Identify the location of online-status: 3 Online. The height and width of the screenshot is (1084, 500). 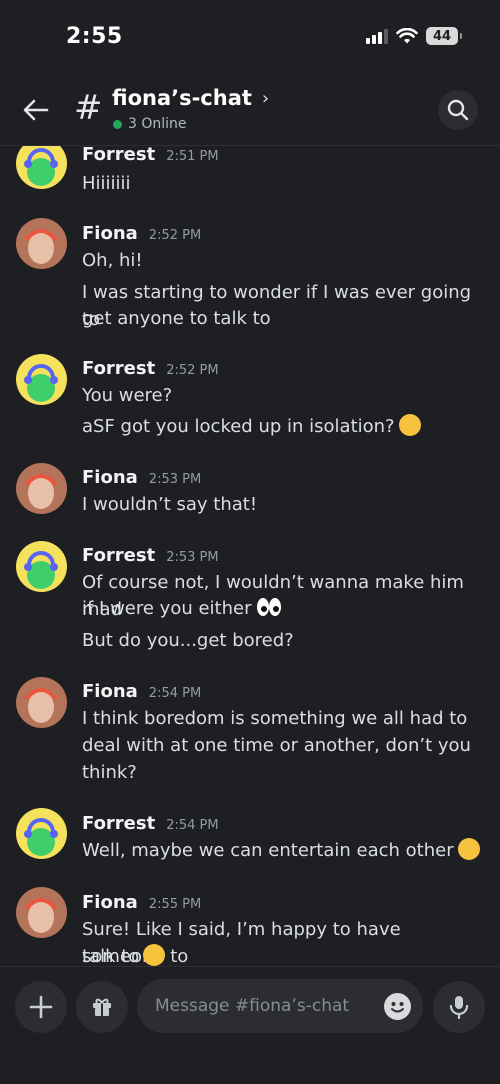
(150, 124).